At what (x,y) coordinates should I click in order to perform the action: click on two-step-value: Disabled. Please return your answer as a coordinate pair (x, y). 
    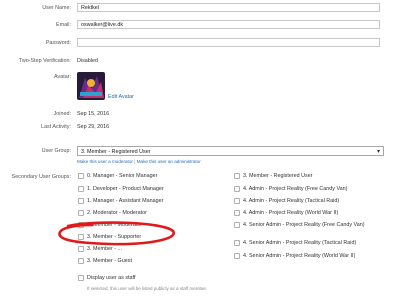
    Looking at the image, I should click on (87, 61).